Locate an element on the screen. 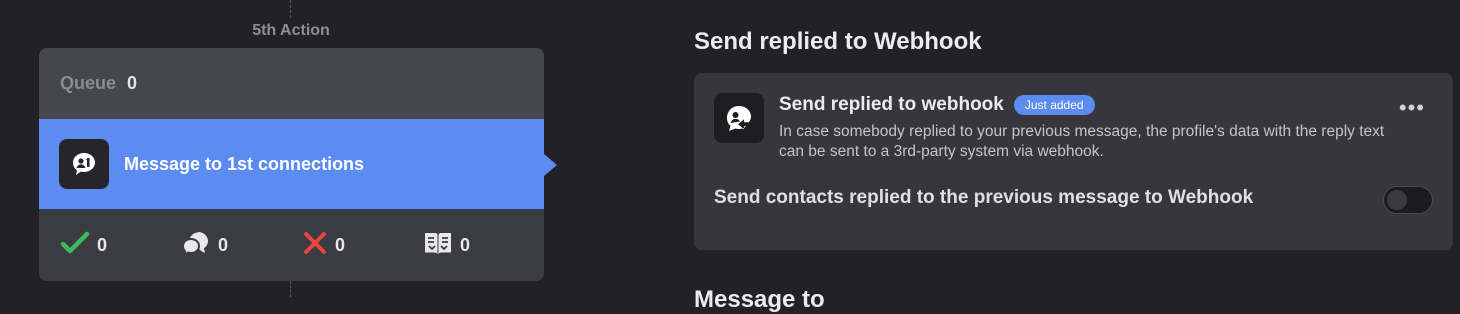 This screenshot has width=1460, height=314. more-dots-icon: ••• is located at coordinates (1411, 107).